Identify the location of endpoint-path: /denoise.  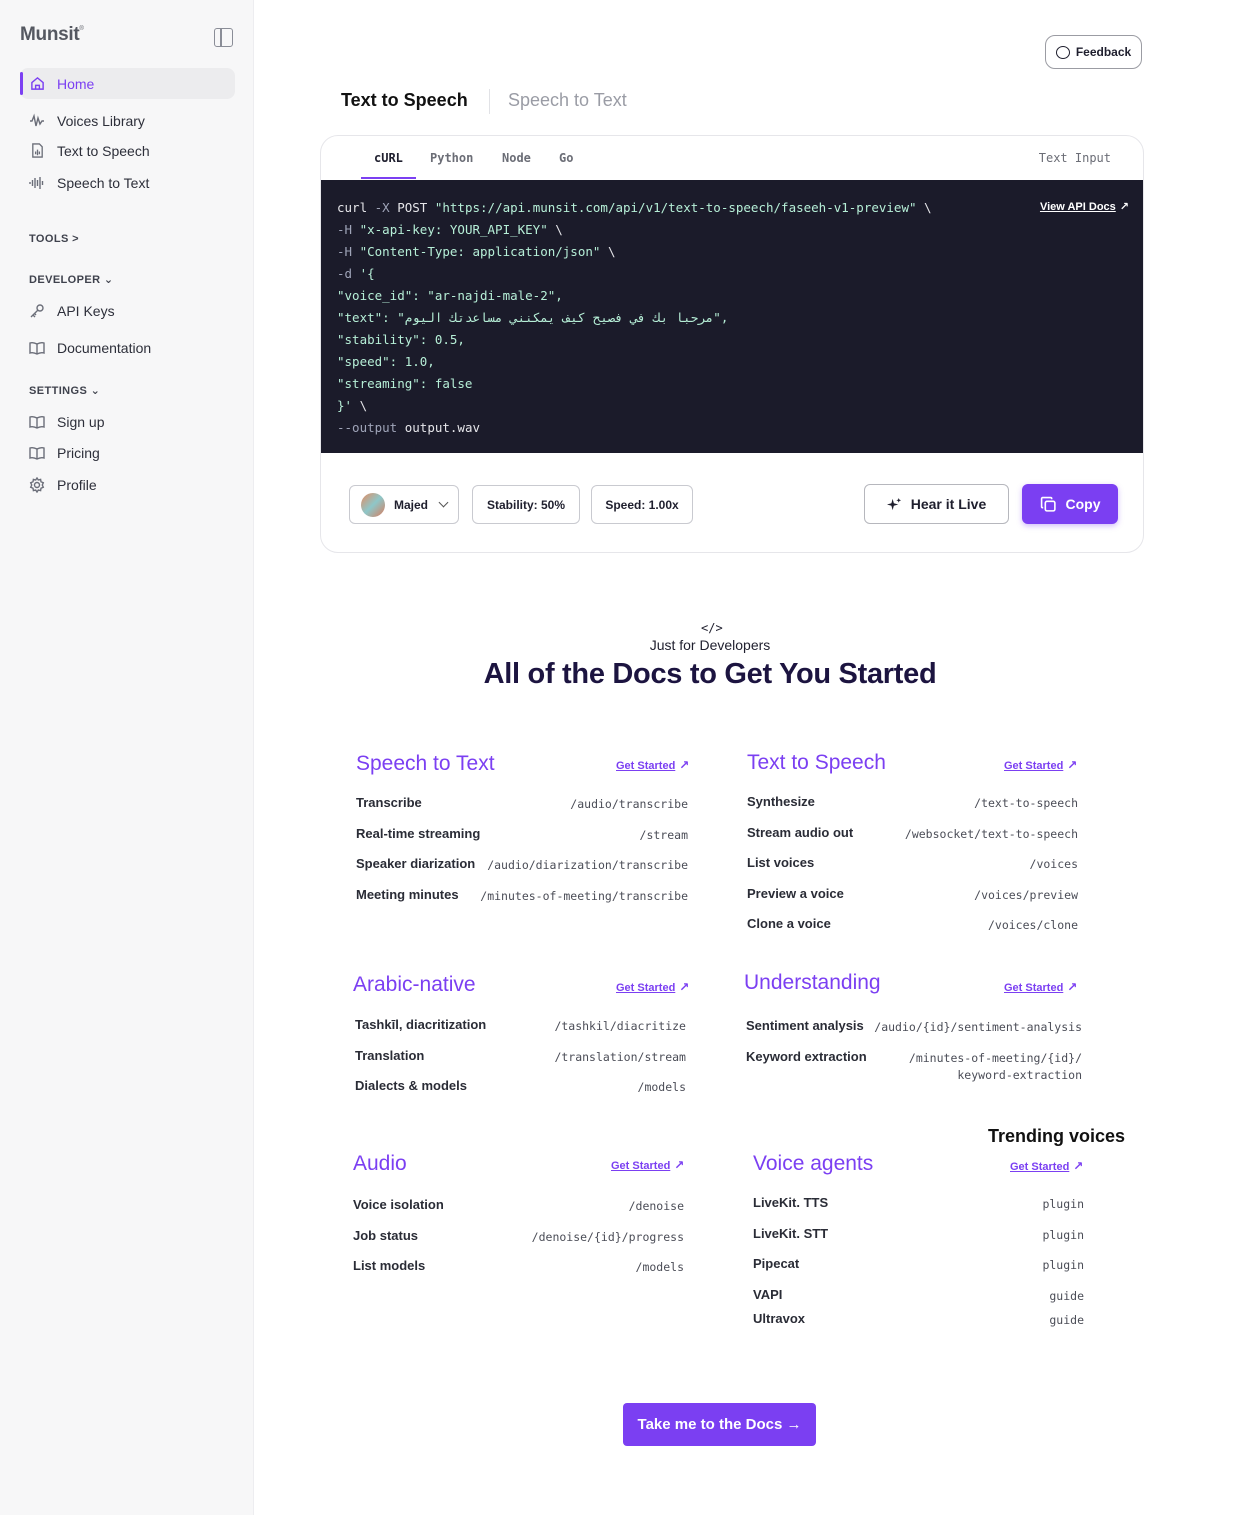
(656, 1206).